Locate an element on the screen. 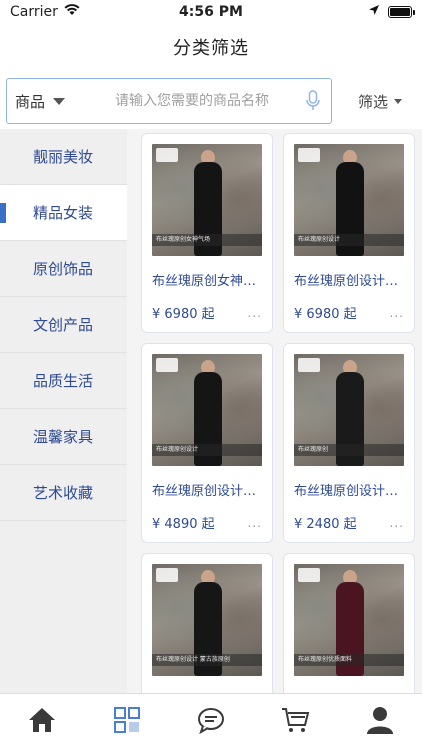  chat-icon is located at coordinates (211, 722).